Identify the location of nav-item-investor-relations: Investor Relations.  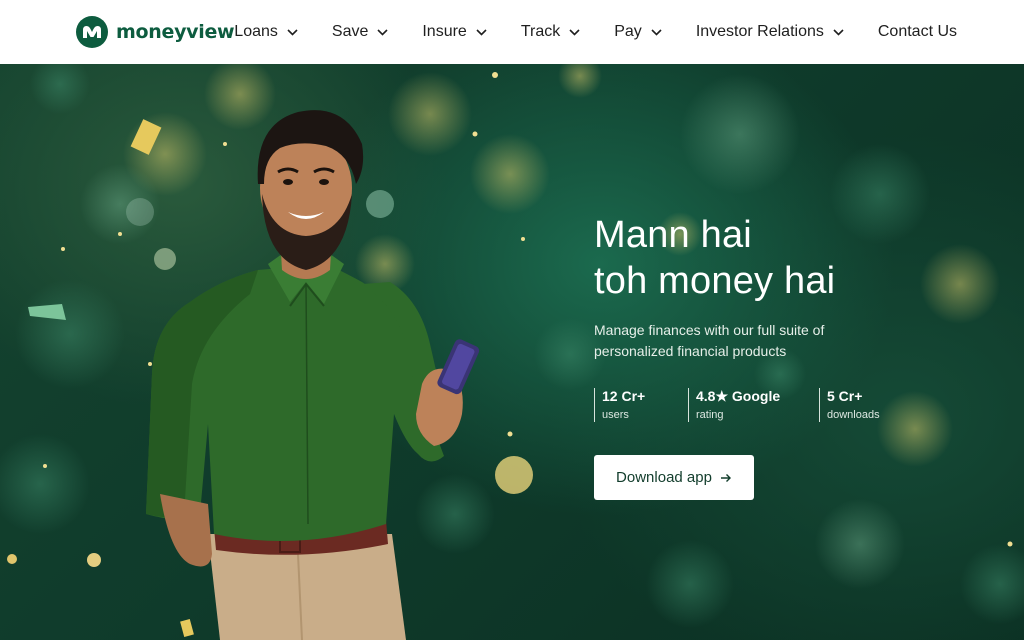
(770, 32).